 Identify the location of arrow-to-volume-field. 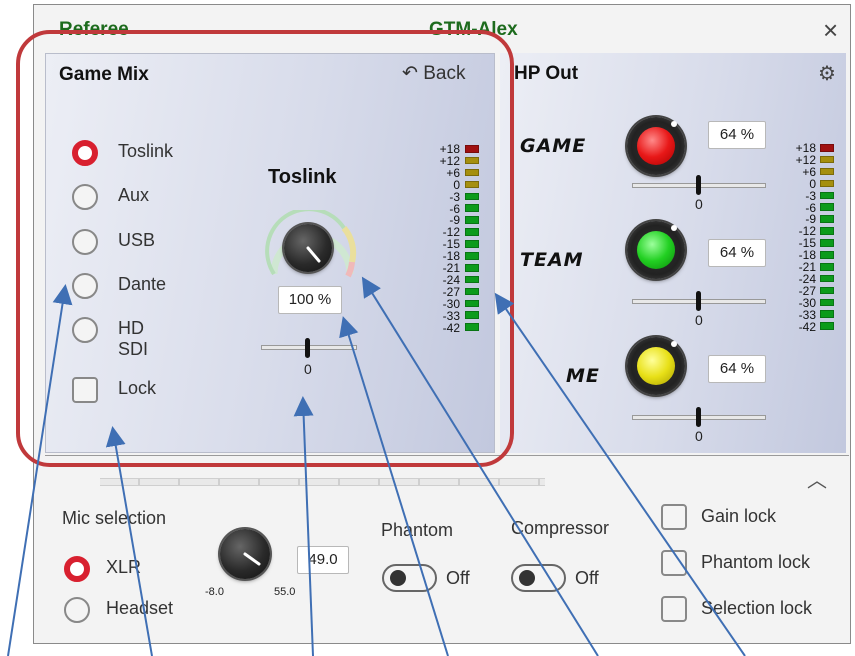
(394, 486).